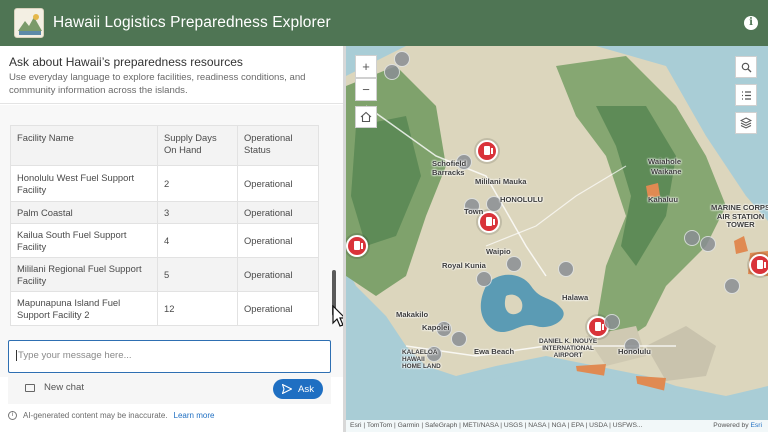 This screenshot has width=768, height=432. What do you see at coordinates (84, 274) in the screenshot?
I see `cell-facility-name: Mililani Regional Fuel Support Facility` at bounding box center [84, 274].